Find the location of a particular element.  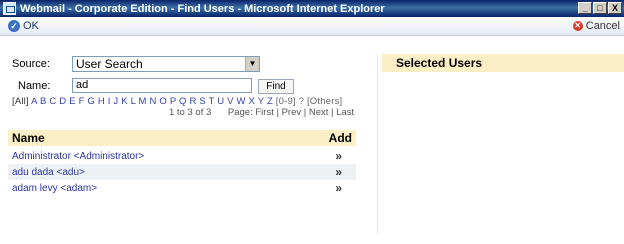

selected-users-title: Selected Users is located at coordinates (439, 63).